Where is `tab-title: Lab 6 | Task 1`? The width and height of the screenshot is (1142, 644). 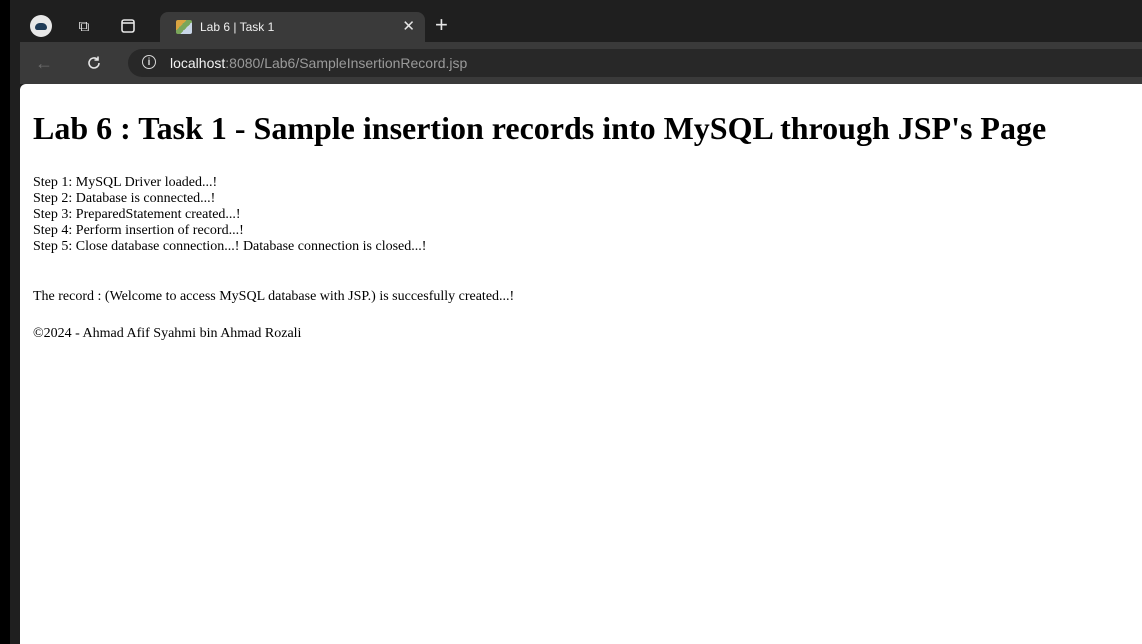
tab-title: Lab 6 | Task 1 is located at coordinates (237, 27).